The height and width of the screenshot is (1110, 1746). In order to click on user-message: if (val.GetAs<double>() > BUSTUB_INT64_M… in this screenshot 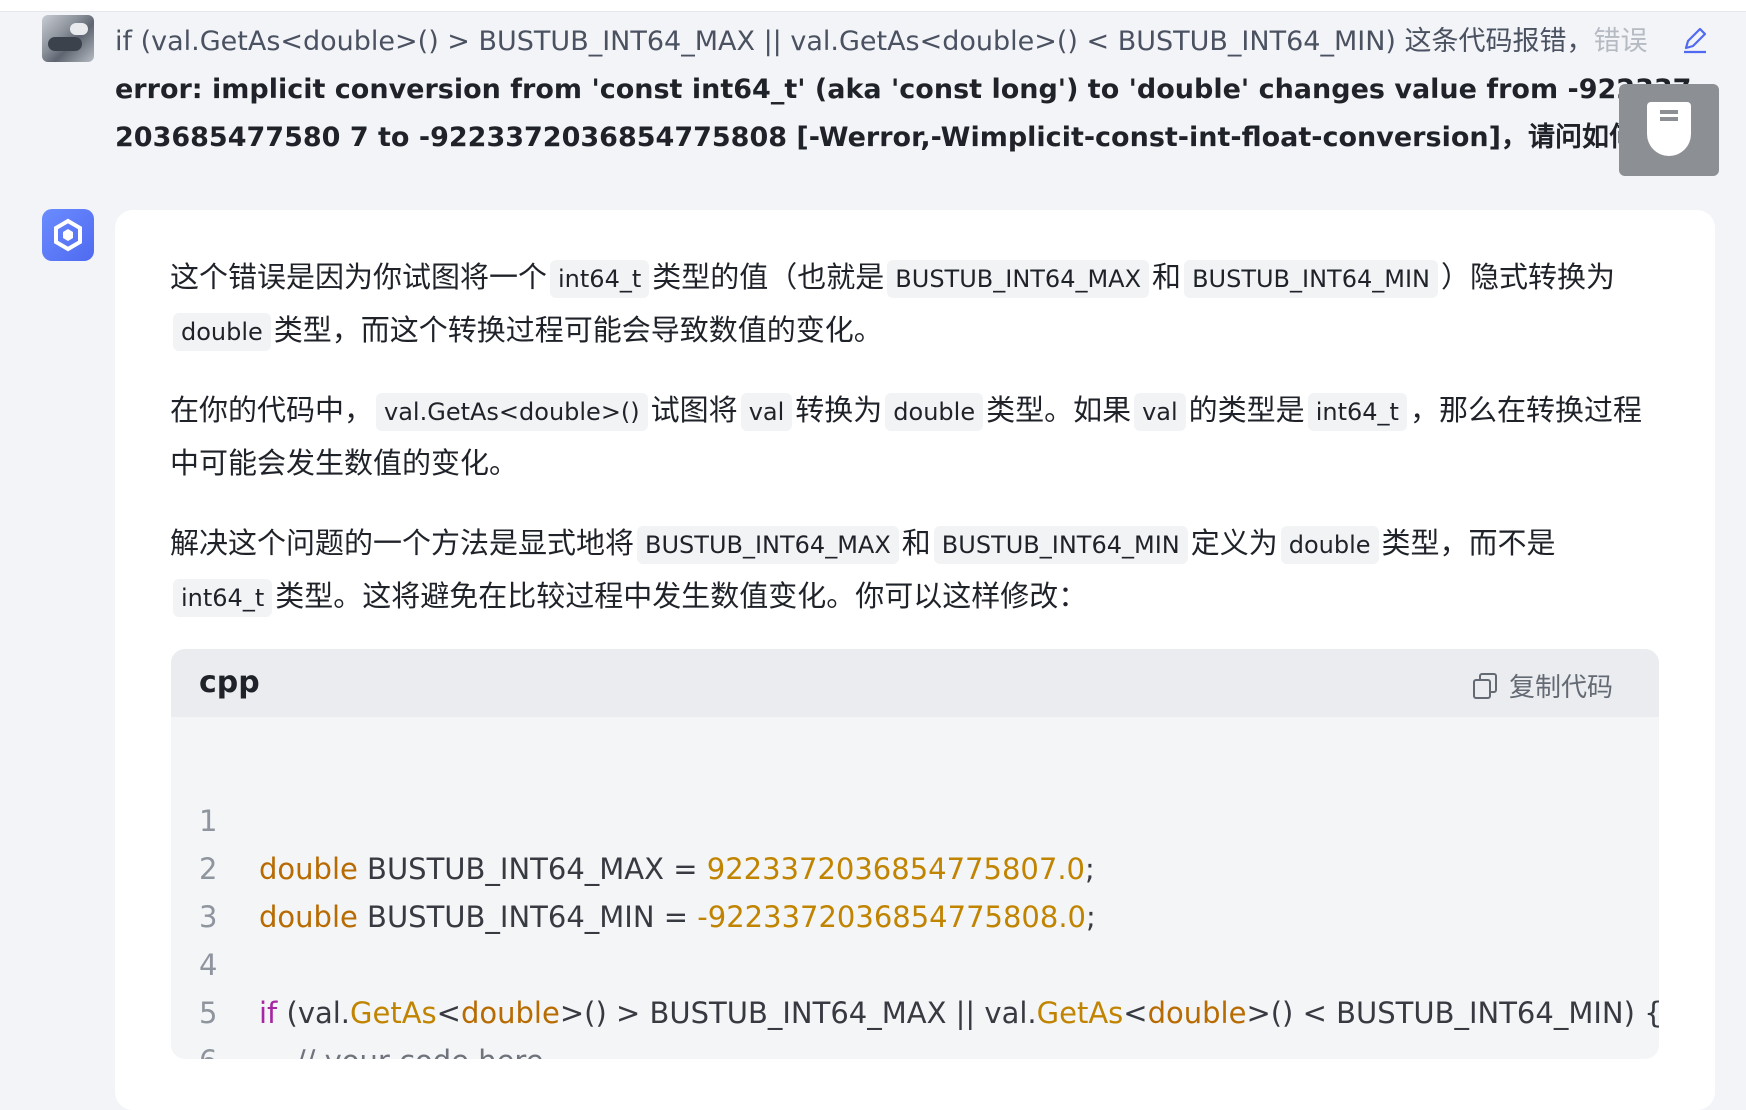, I will do `click(910, 90)`.